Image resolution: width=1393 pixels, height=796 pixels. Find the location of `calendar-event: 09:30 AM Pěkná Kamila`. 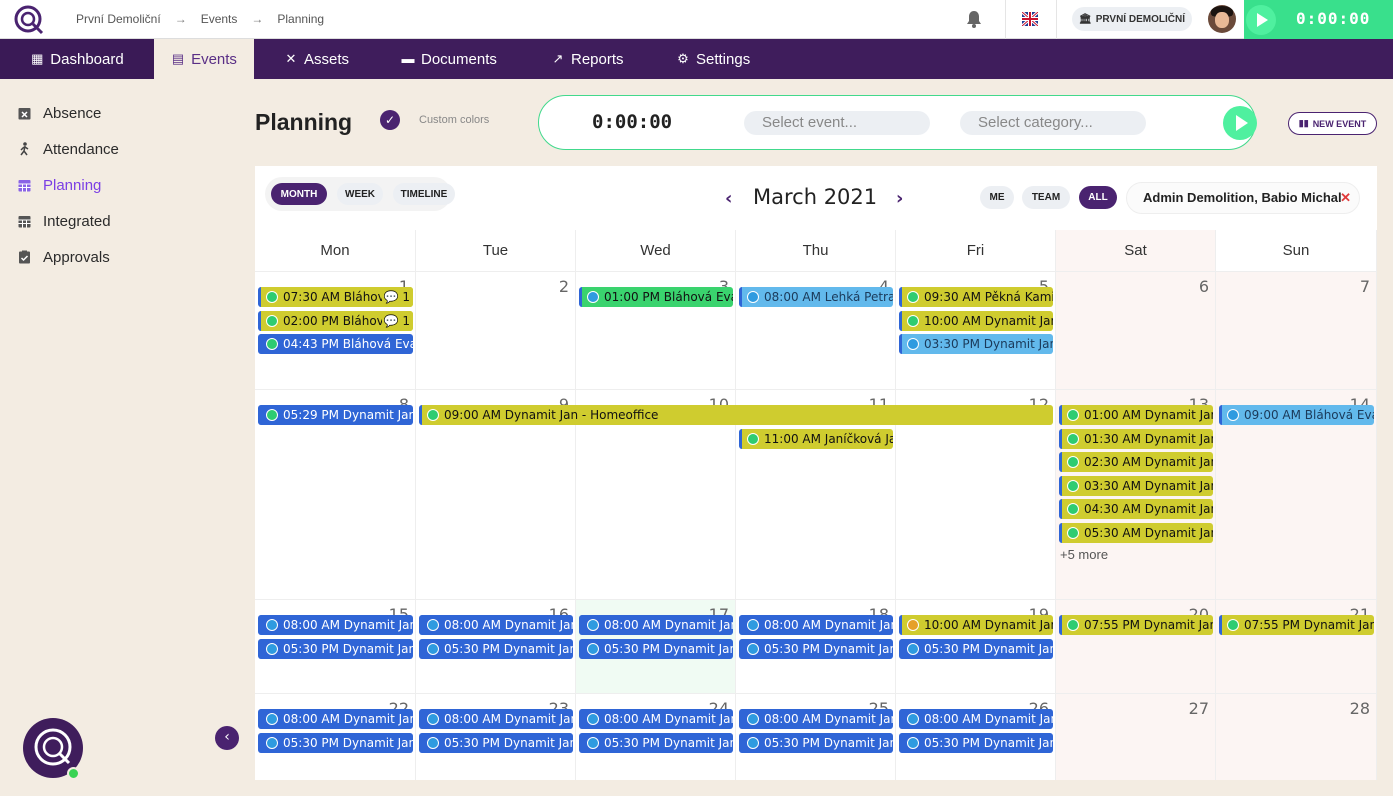

calendar-event: 09:30 AM Pěkná Kamila is located at coordinates (976, 297).